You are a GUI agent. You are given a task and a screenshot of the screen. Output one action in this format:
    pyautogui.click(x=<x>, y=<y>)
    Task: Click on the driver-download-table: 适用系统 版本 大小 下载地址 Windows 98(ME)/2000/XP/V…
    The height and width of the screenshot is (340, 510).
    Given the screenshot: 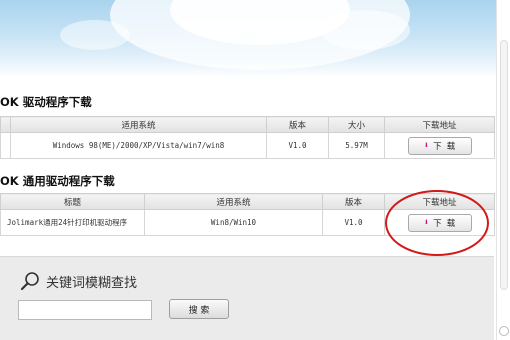 What is the action you would take?
    pyautogui.click(x=247, y=137)
    